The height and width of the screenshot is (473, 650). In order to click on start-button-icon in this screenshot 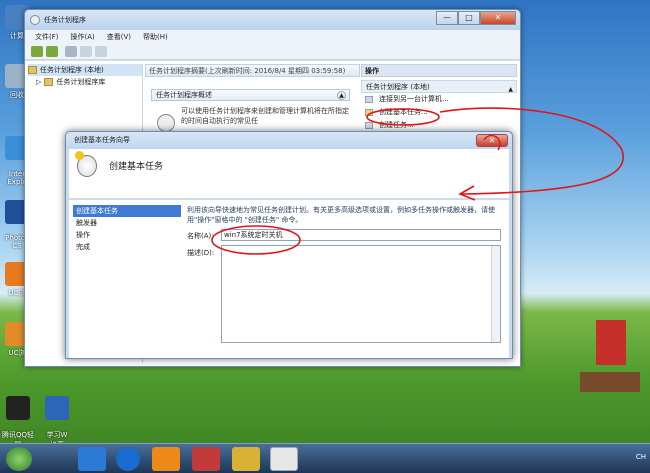, I will do `click(19, 459)`.